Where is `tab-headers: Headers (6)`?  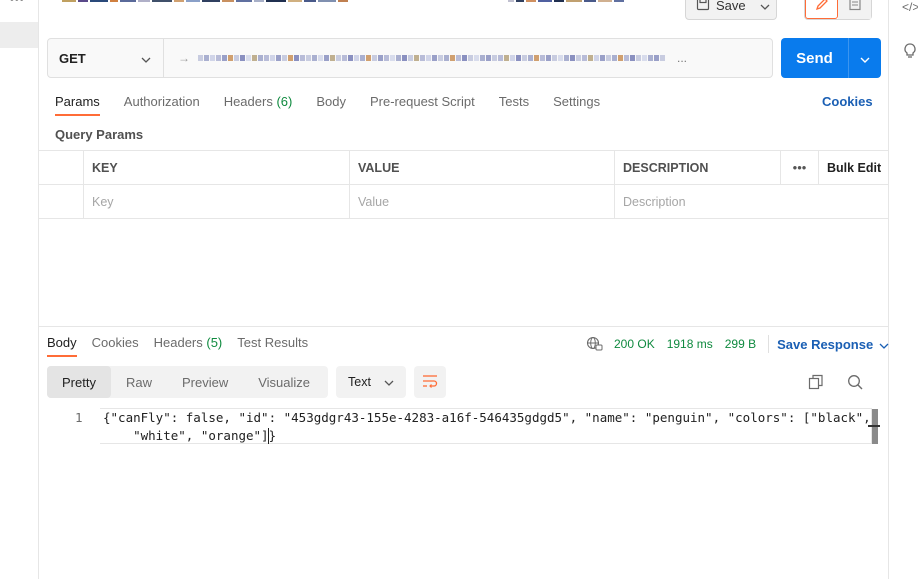 tab-headers: Headers (6) is located at coordinates (258, 105).